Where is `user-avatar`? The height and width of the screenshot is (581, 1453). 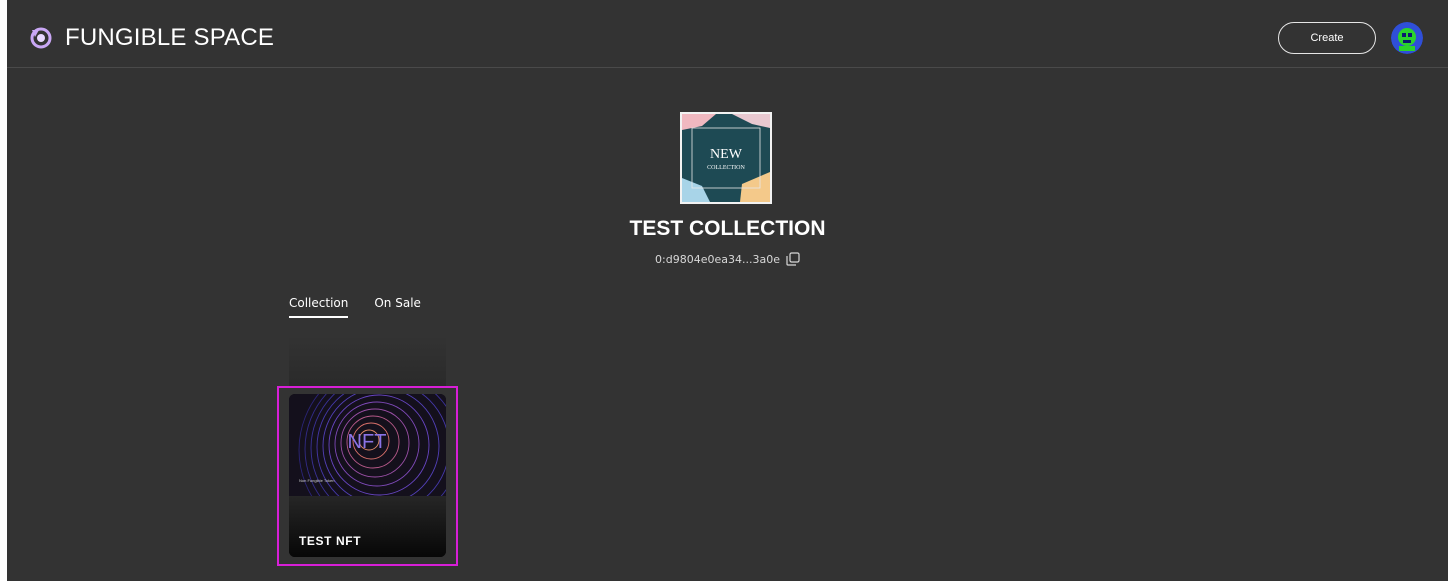
user-avatar is located at coordinates (1407, 38).